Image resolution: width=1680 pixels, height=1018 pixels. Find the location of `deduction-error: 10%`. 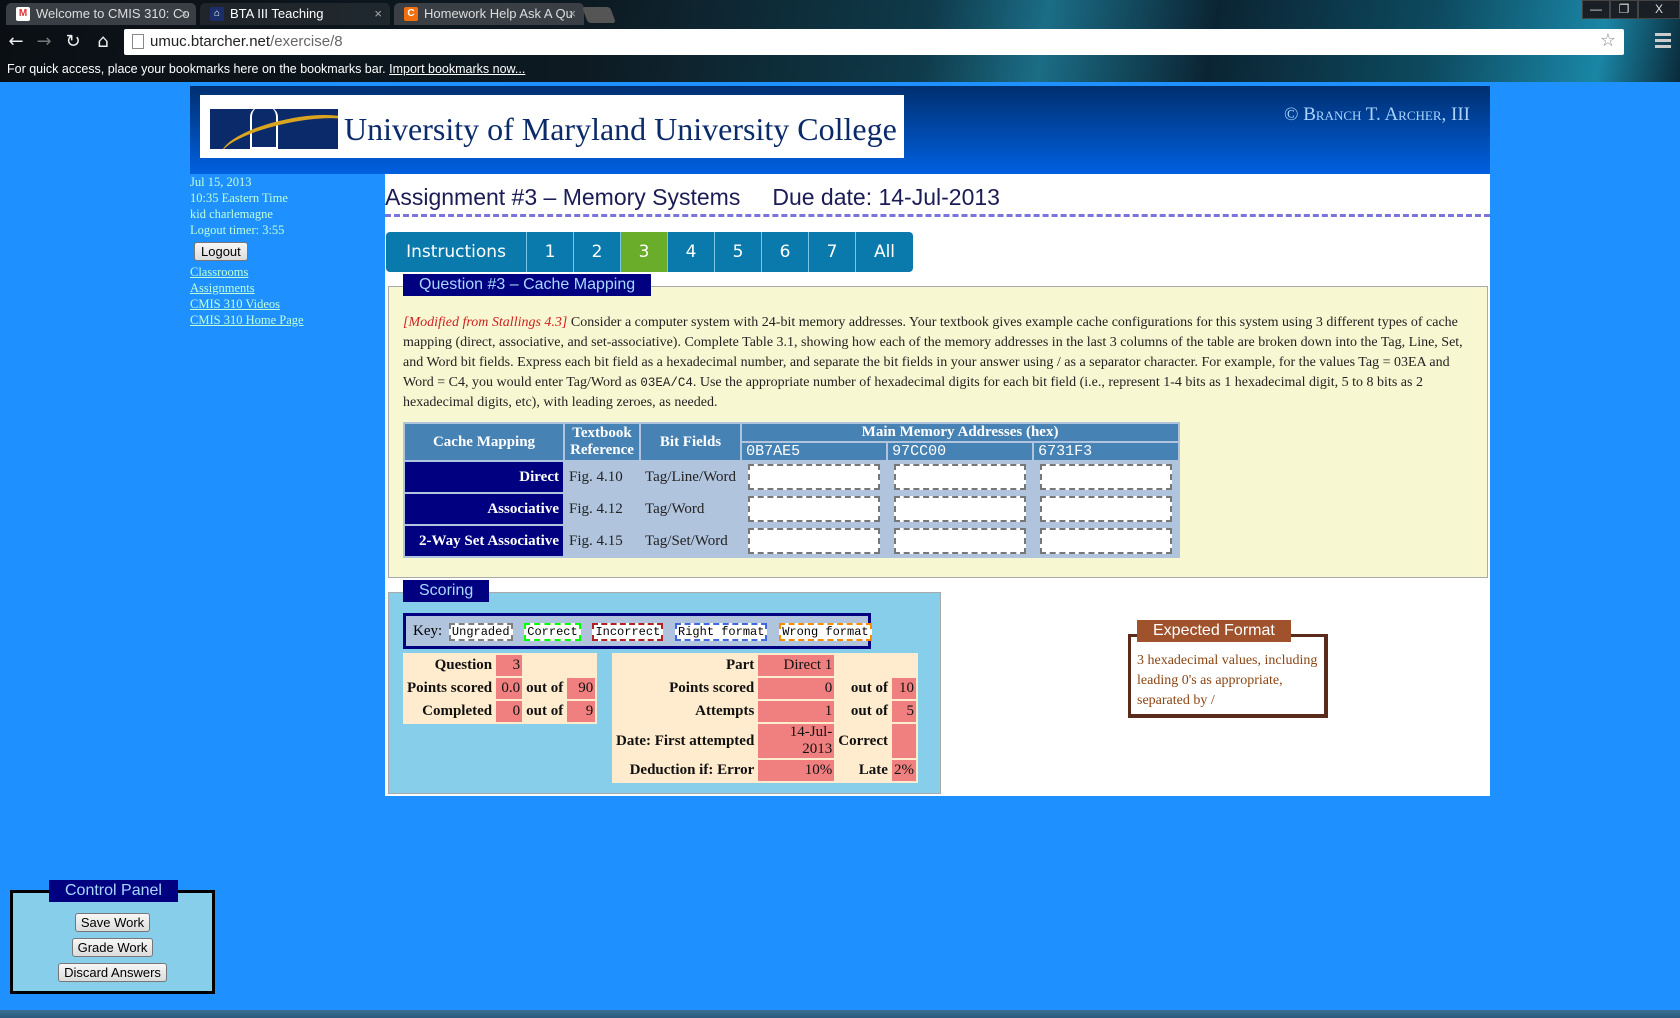

deduction-error: 10% is located at coordinates (796, 770).